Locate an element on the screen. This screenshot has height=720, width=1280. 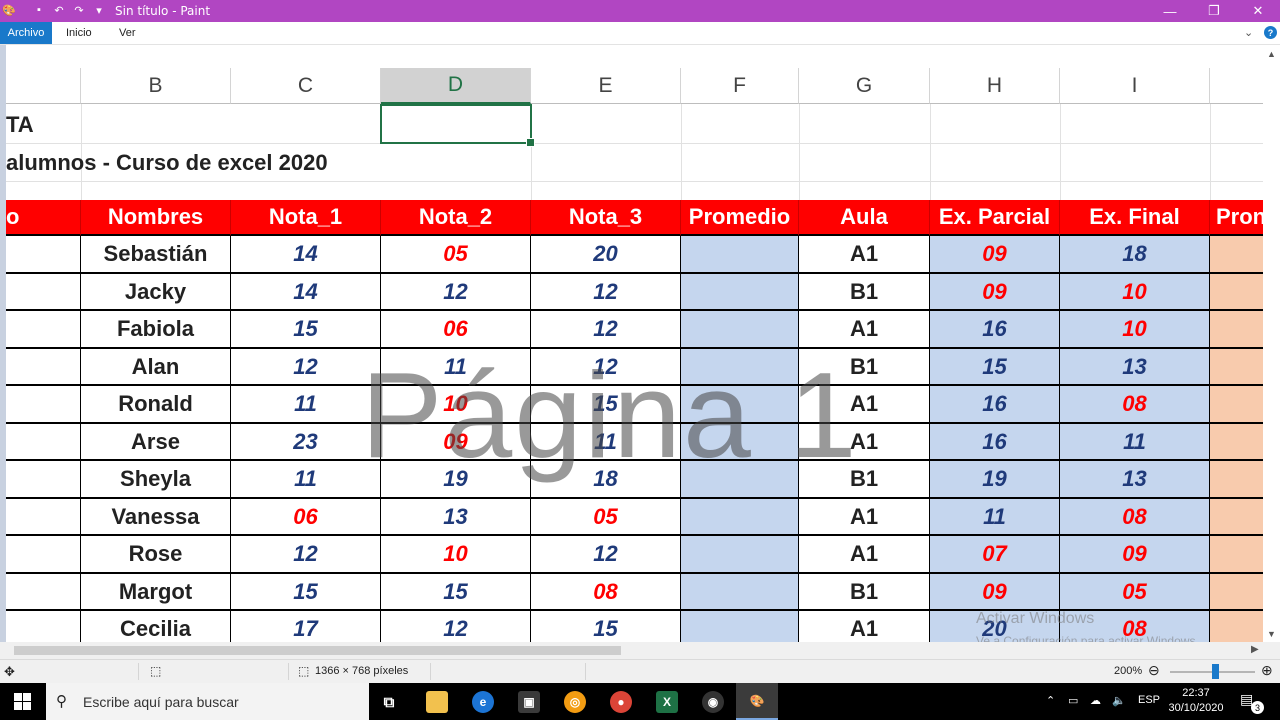
app-orange-icon: ◎ is located at coordinates (575, 702).